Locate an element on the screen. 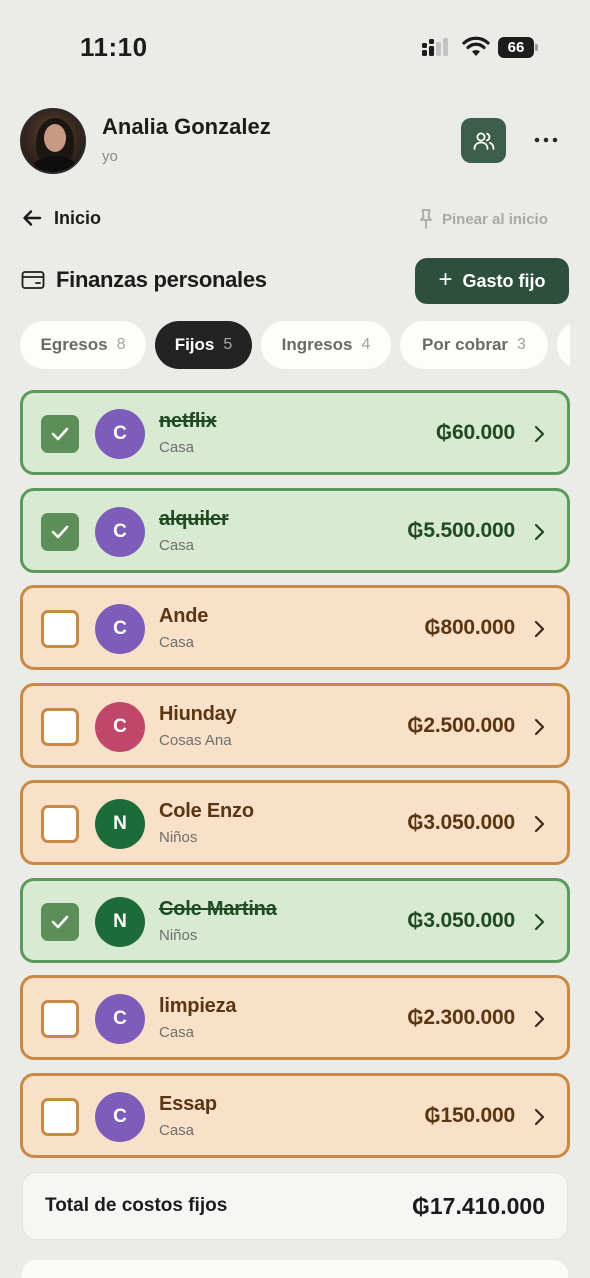 The height and width of the screenshot is (1278, 590). wifi-icon is located at coordinates (476, 46).